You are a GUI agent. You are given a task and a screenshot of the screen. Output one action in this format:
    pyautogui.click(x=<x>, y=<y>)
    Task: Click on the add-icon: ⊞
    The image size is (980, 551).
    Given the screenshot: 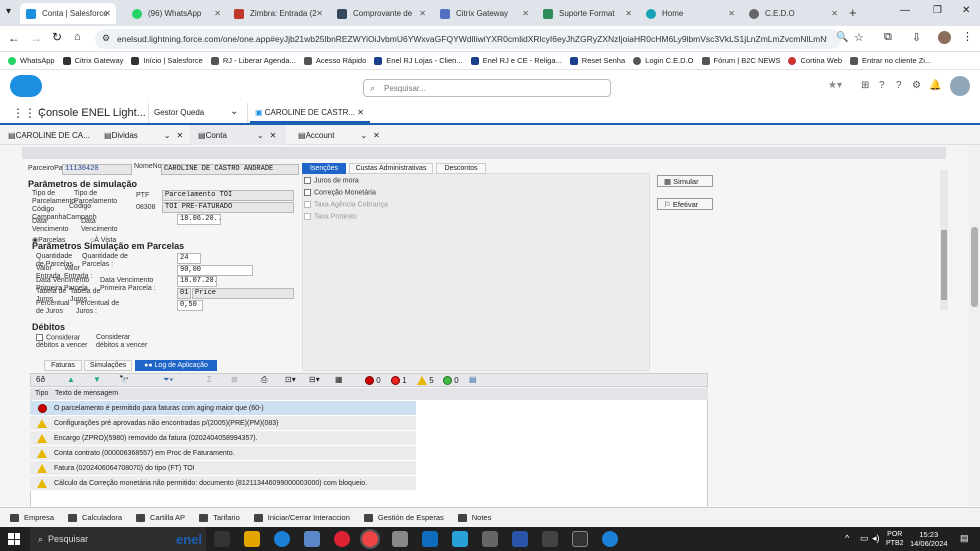 What is the action you would take?
    pyautogui.click(x=865, y=85)
    